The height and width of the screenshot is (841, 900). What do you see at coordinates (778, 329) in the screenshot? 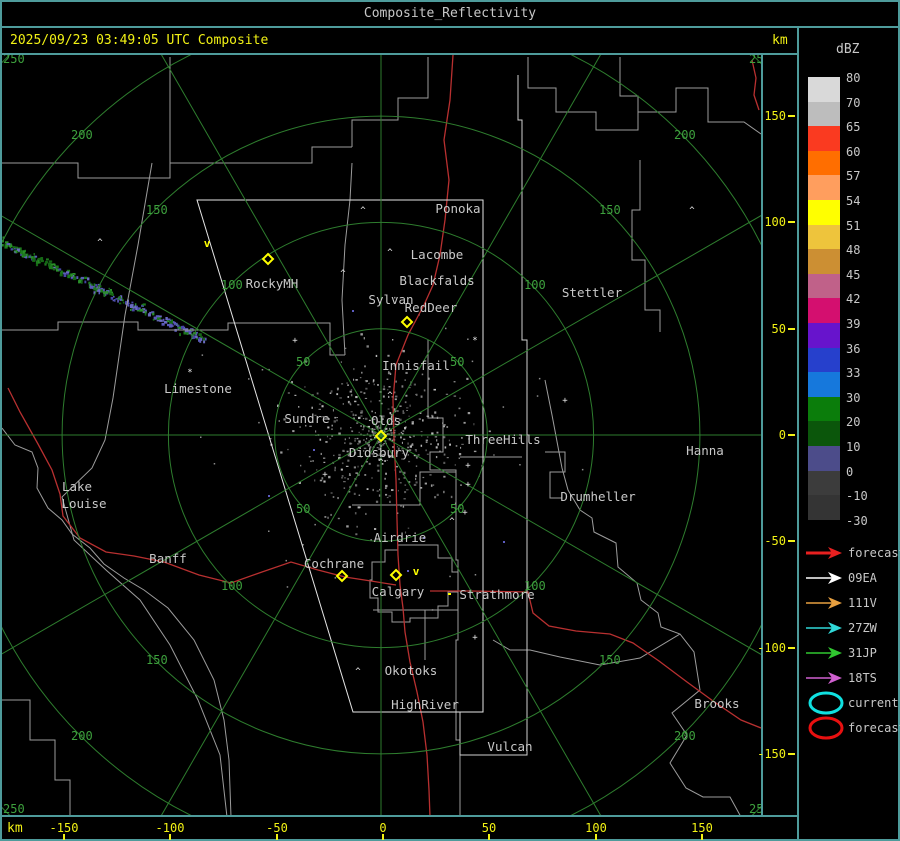
I see `y-axis-label: 50` at bounding box center [778, 329].